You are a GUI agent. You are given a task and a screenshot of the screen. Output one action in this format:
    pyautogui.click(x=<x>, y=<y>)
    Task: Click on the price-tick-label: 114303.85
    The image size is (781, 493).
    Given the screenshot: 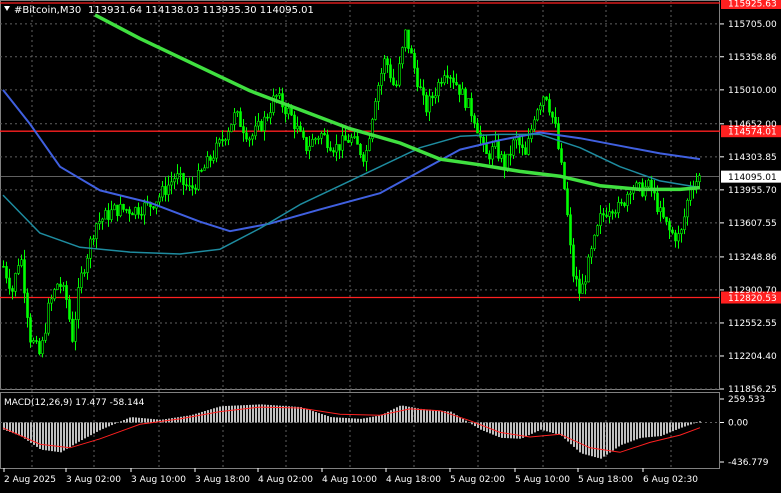 What is the action you would take?
    pyautogui.click(x=752, y=158)
    